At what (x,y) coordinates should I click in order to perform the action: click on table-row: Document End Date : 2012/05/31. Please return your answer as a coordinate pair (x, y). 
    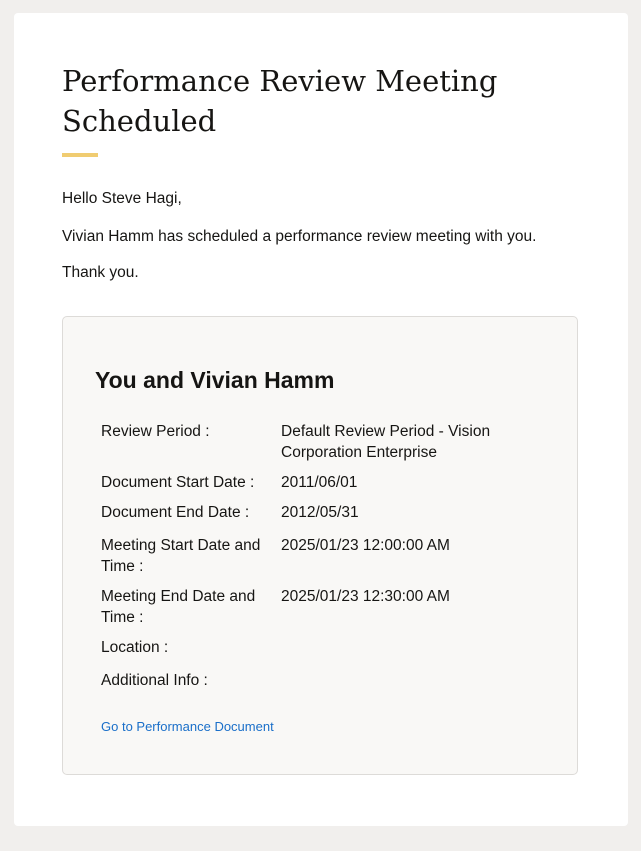
    Looking at the image, I should click on (301, 518).